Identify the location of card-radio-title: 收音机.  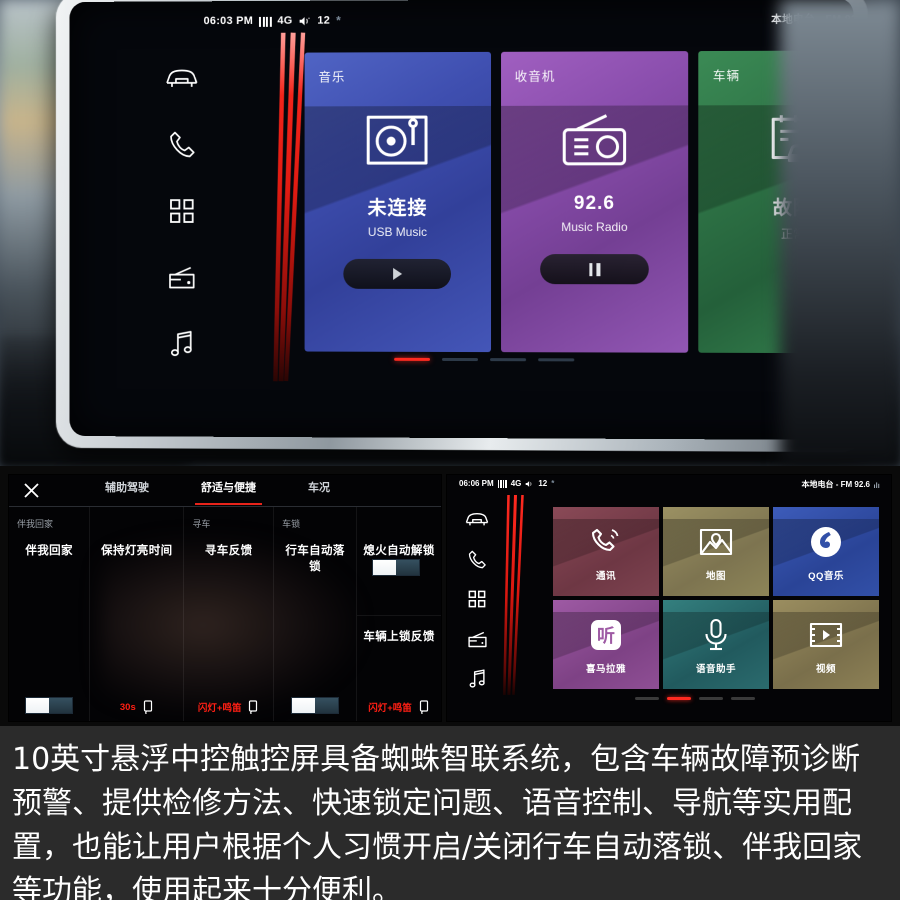
(535, 76).